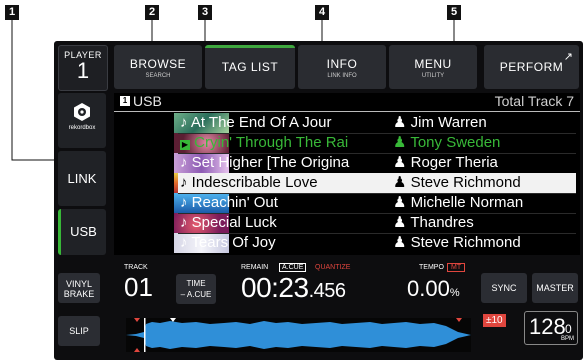  I want to click on player-number: 1, so click(83, 70).